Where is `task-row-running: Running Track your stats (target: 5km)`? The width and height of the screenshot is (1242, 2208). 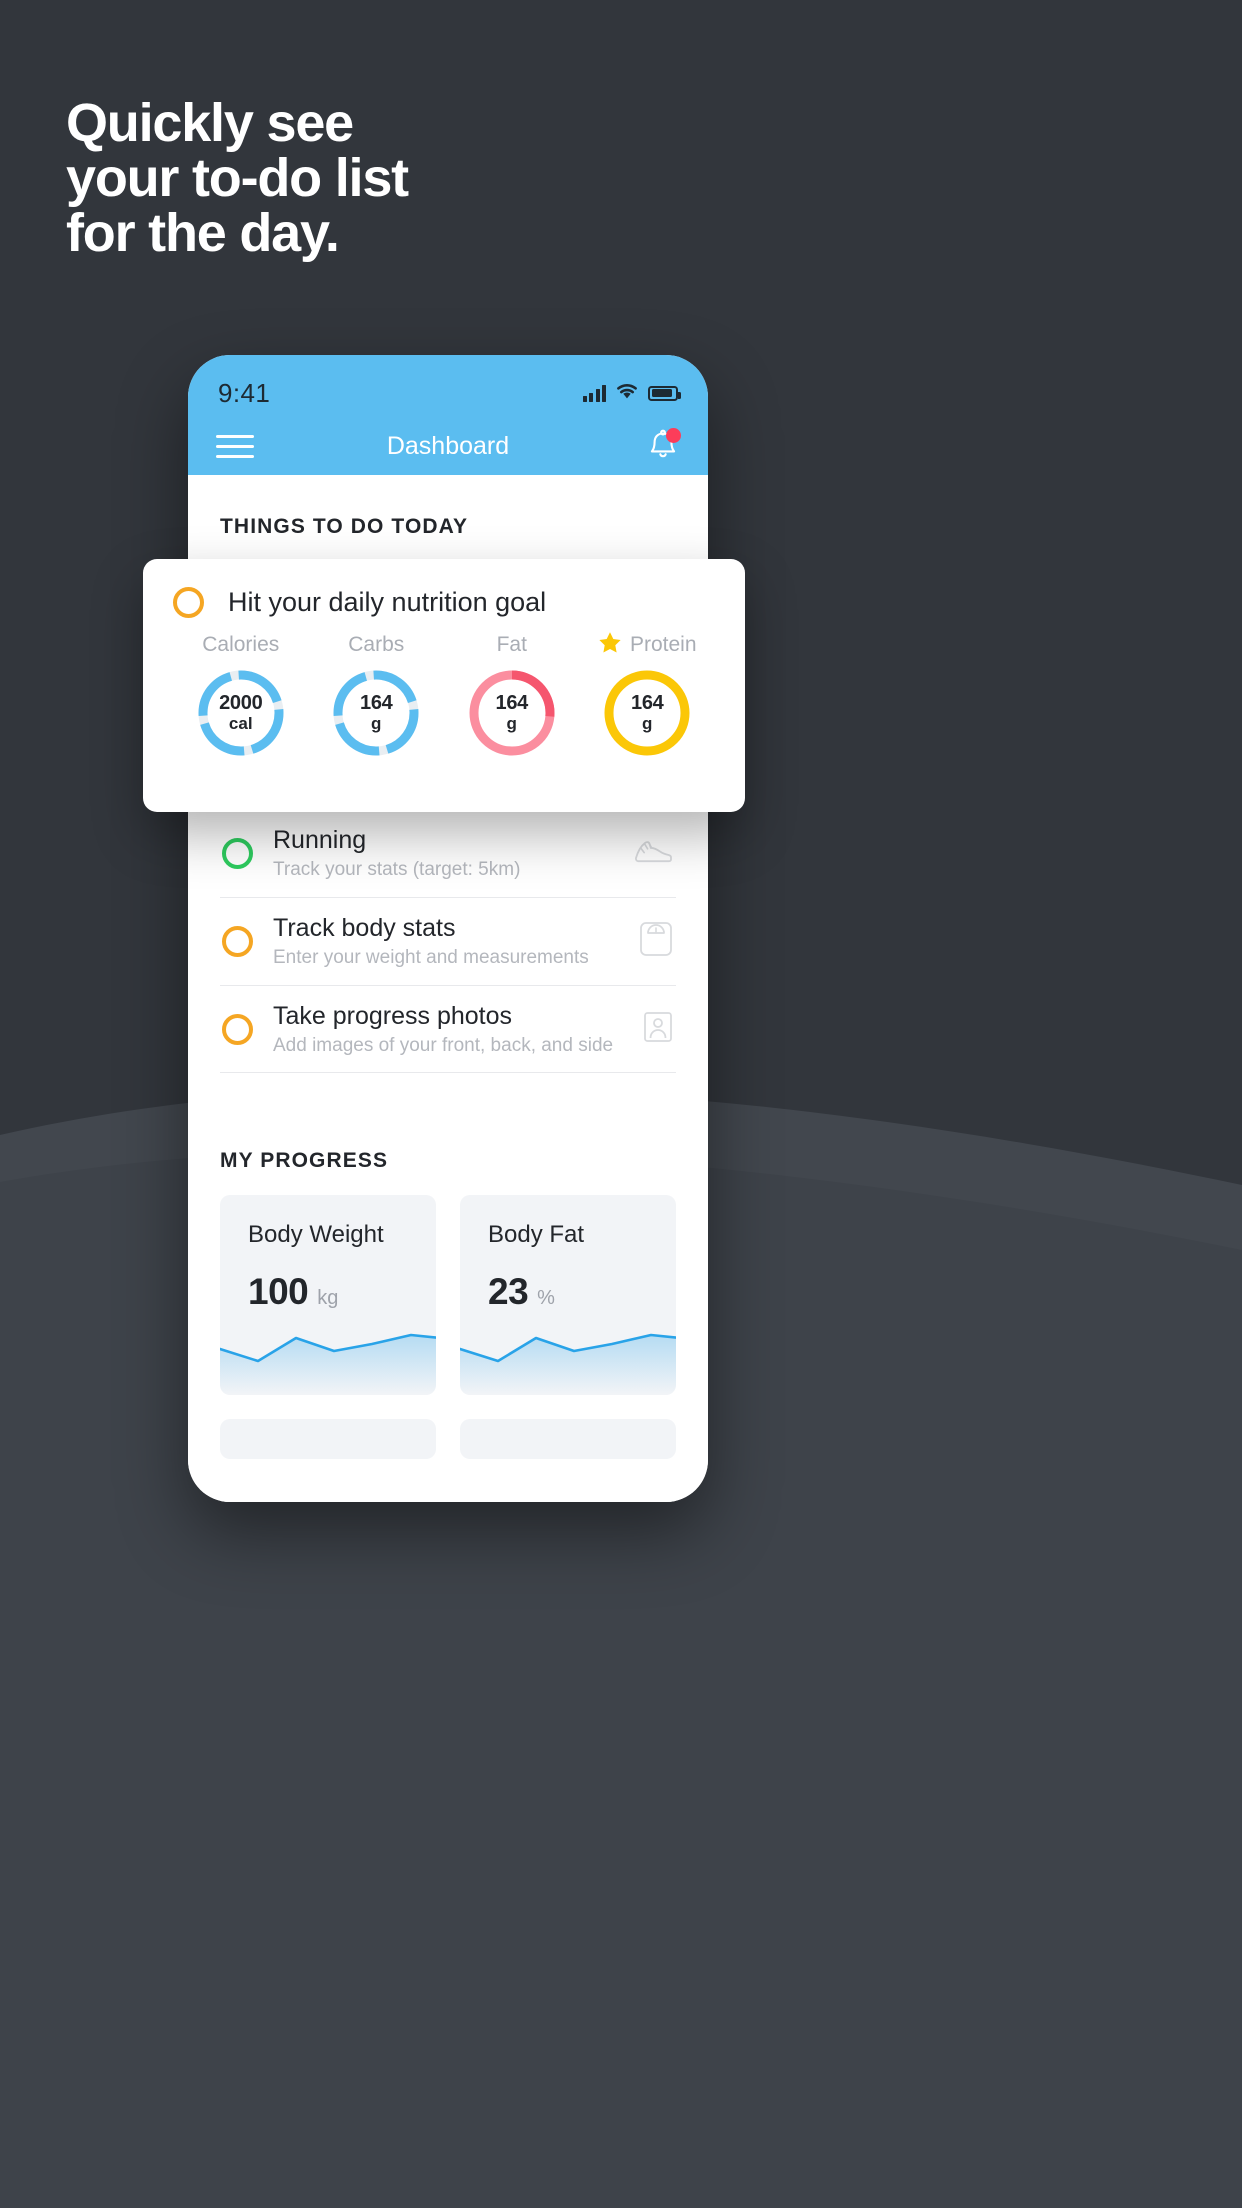 task-row-running: Running Track your stats (target: 5km) is located at coordinates (448, 853).